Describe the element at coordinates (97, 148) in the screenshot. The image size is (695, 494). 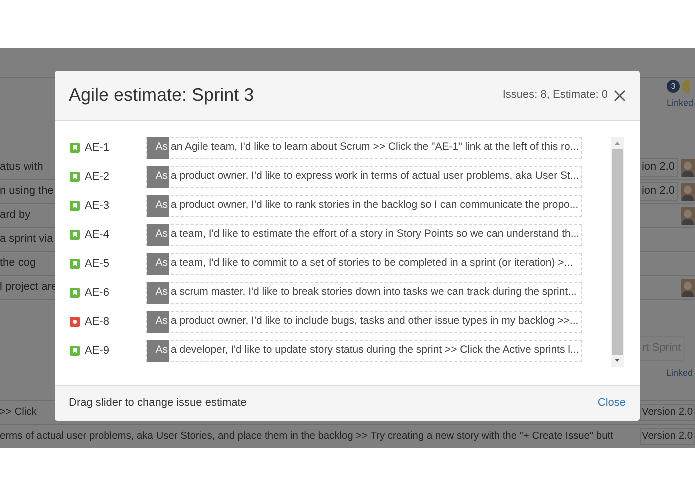
I see `issue-key: AE-1` at that location.